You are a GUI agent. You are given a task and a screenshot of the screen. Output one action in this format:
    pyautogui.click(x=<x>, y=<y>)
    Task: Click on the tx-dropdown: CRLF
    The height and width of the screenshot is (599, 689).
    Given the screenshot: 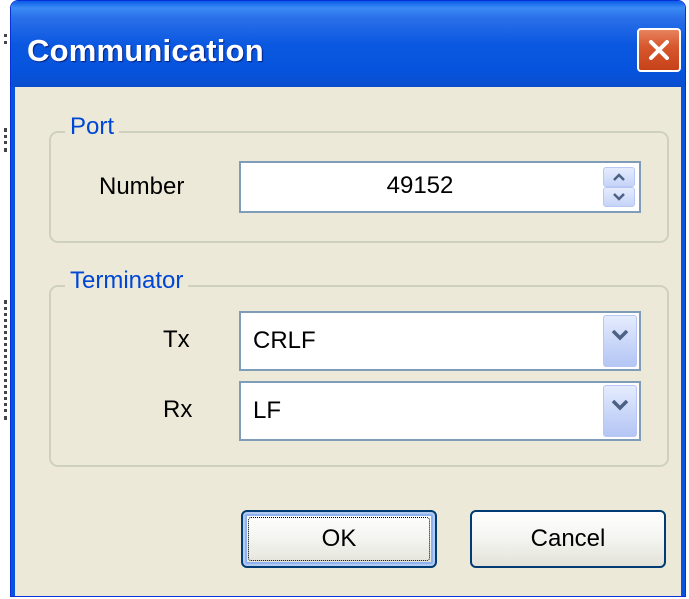 What is the action you would take?
    pyautogui.click(x=440, y=341)
    